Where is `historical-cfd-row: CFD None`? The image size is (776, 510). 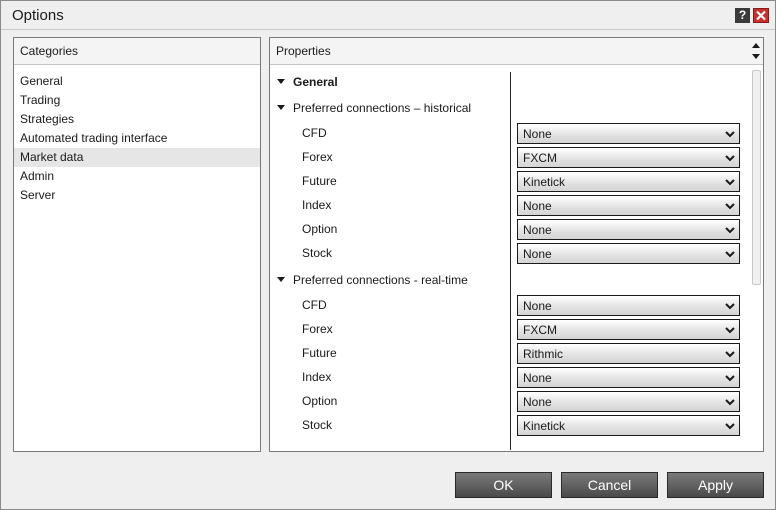
historical-cfd-row: CFD None is located at coordinates (510, 134).